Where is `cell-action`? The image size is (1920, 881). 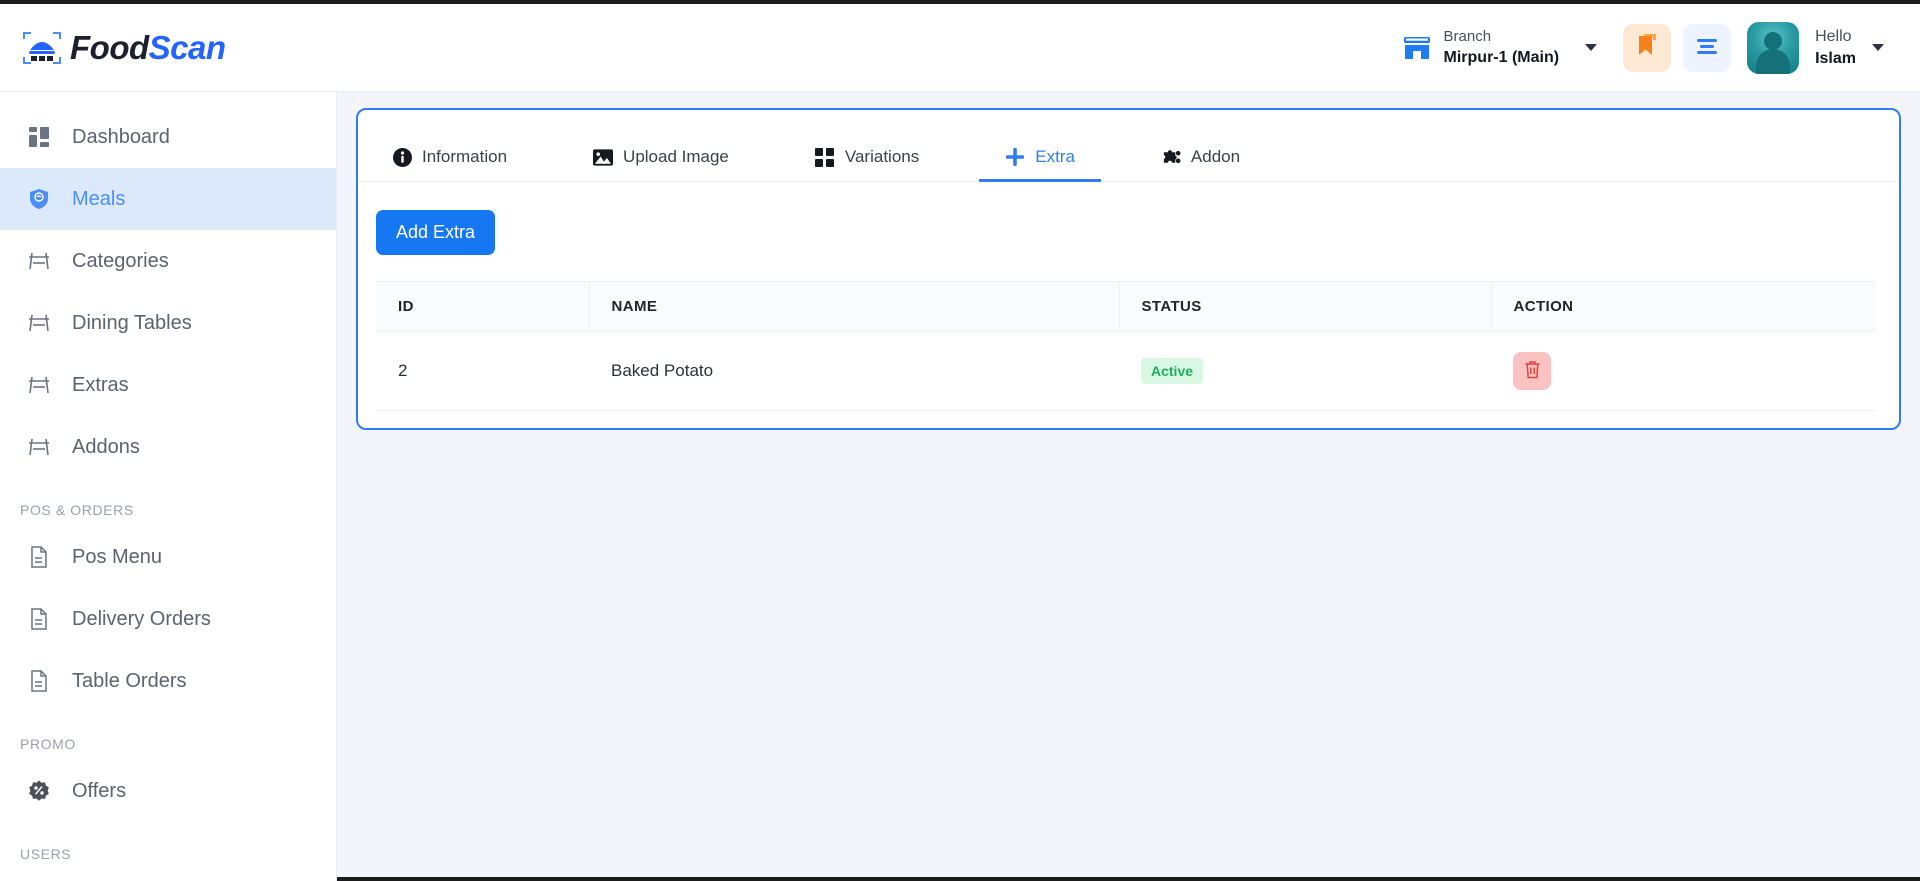
cell-action is located at coordinates (1683, 371).